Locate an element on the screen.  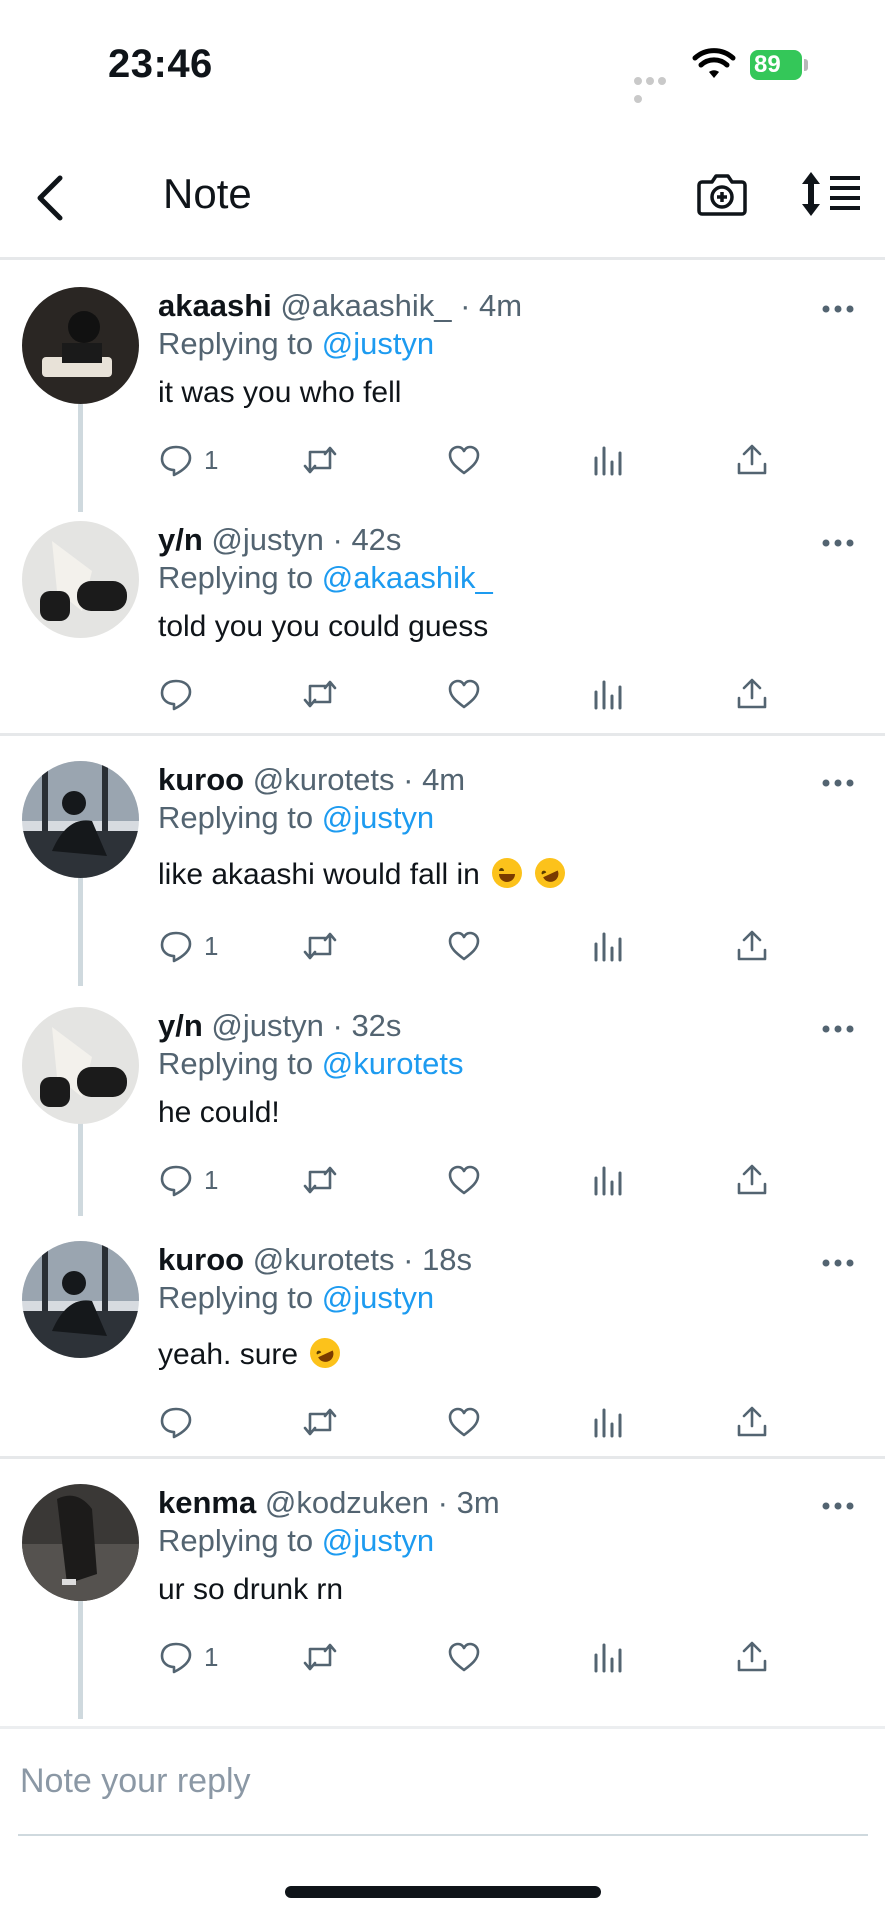
reply-underline is located at coordinates (443, 1835).